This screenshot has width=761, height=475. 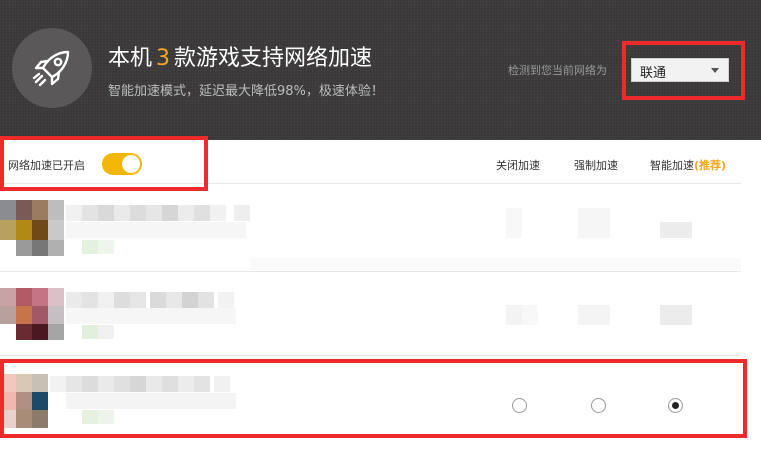 What do you see at coordinates (672, 165) in the screenshot?
I see `column-header-smart-label: 智能加速` at bounding box center [672, 165].